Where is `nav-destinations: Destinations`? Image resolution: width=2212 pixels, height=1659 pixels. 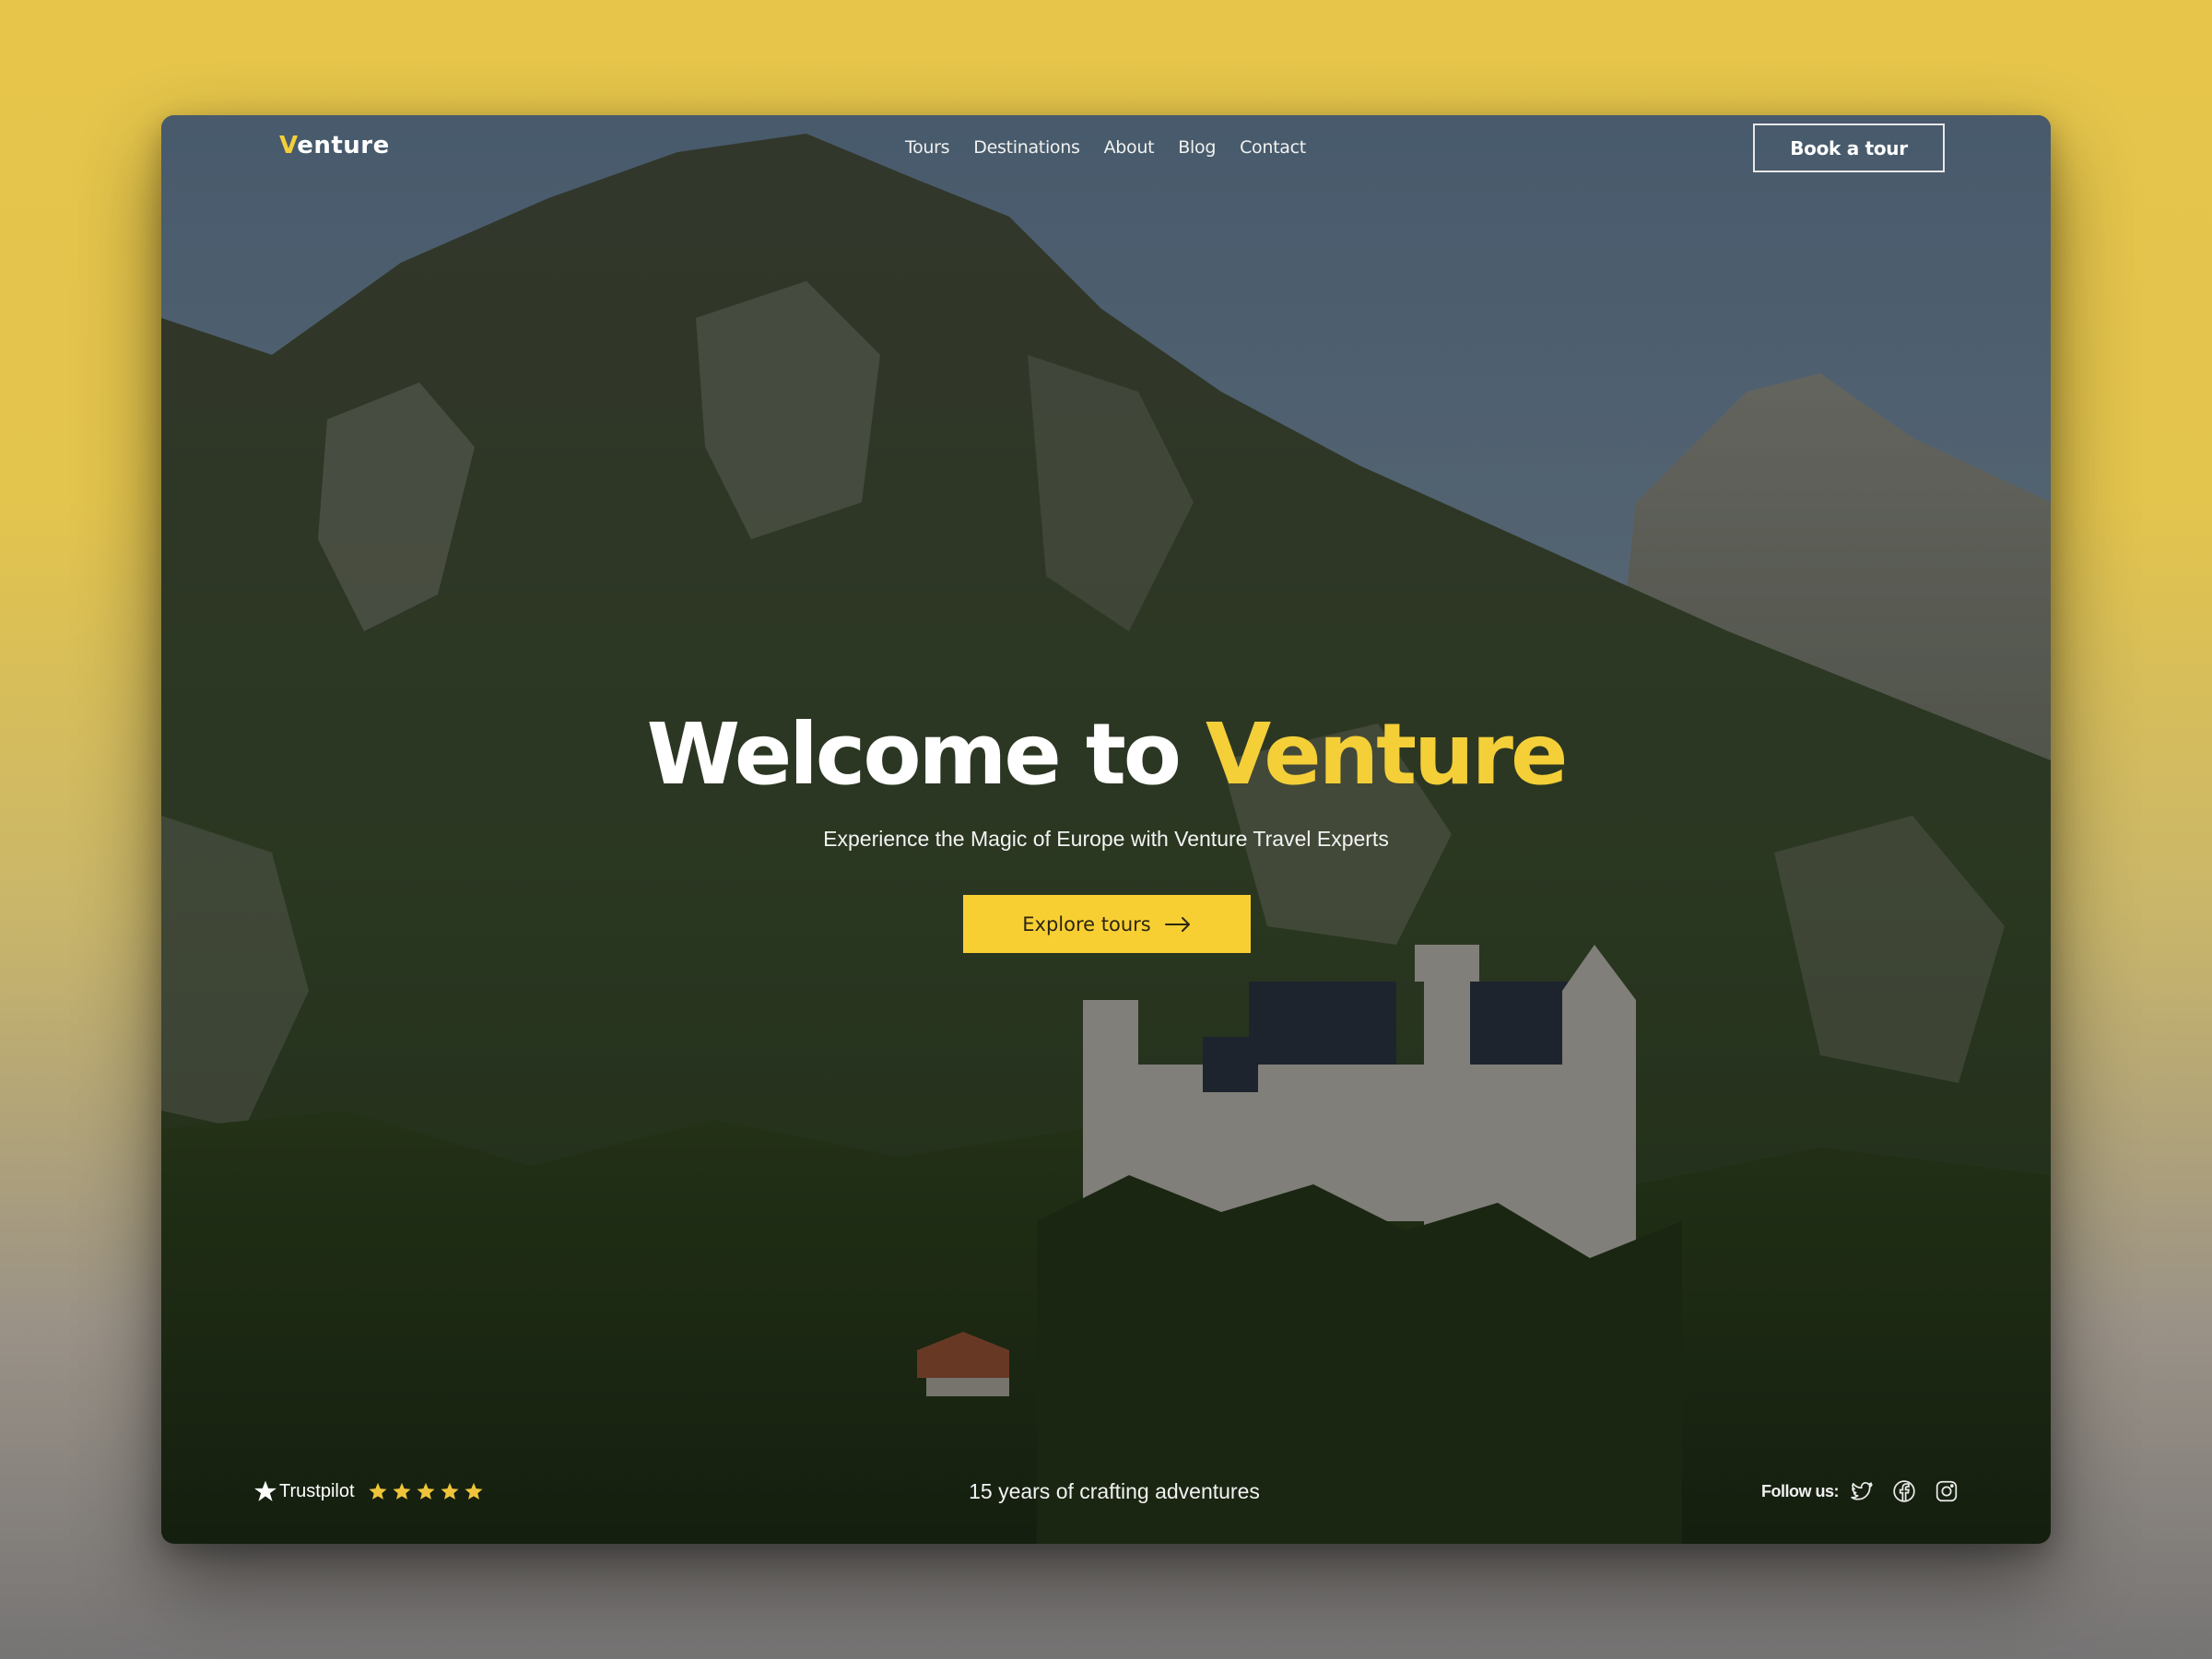
nav-destinations: Destinations is located at coordinates (1026, 147).